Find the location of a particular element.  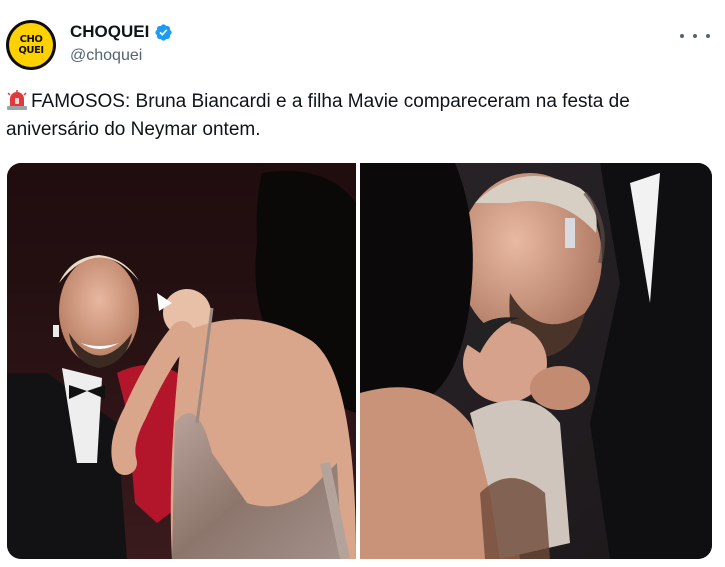

avatar-logo: CHO QUEI is located at coordinates (31, 45).